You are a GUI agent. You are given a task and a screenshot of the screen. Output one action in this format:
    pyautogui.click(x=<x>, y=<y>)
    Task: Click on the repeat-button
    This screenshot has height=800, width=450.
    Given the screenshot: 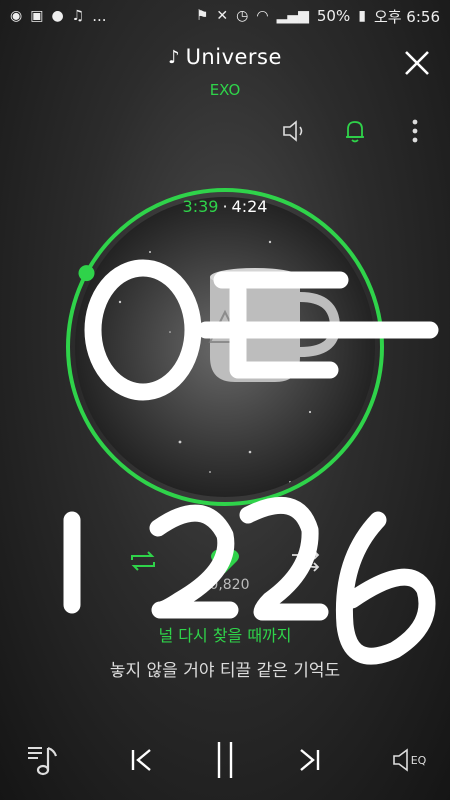 What is the action you would take?
    pyautogui.click(x=143, y=561)
    